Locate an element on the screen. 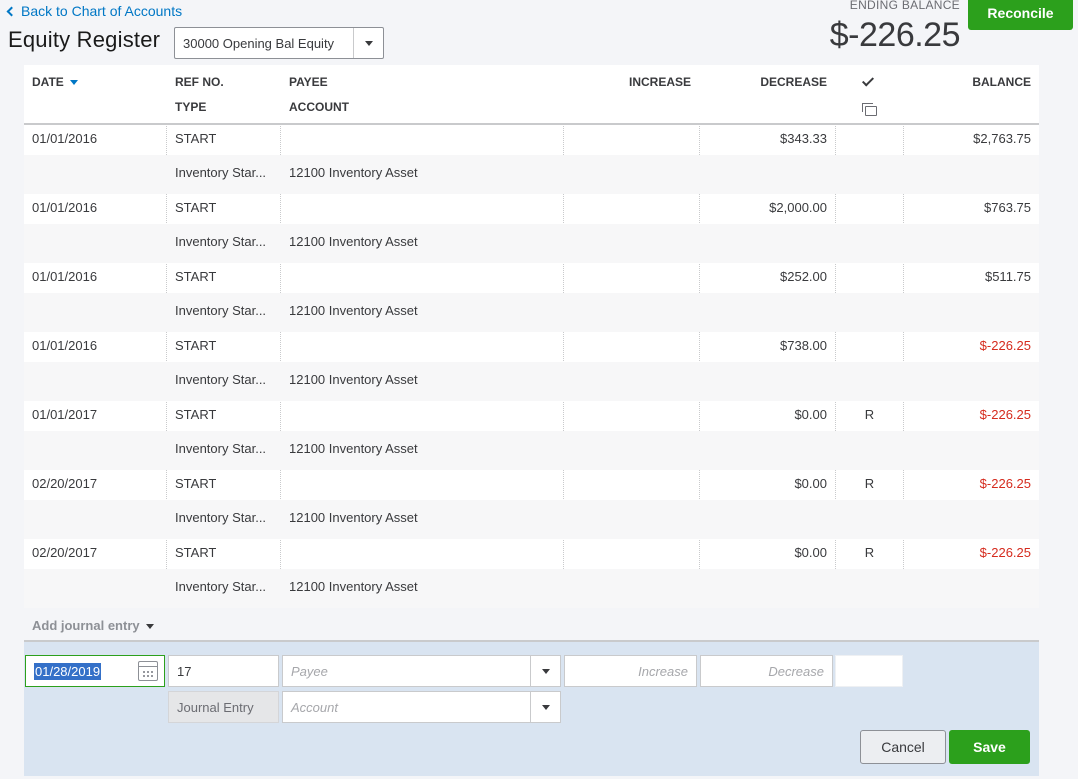 The image size is (1078, 779). account-select: 30000 Opening Bal Equity is located at coordinates (279, 43).